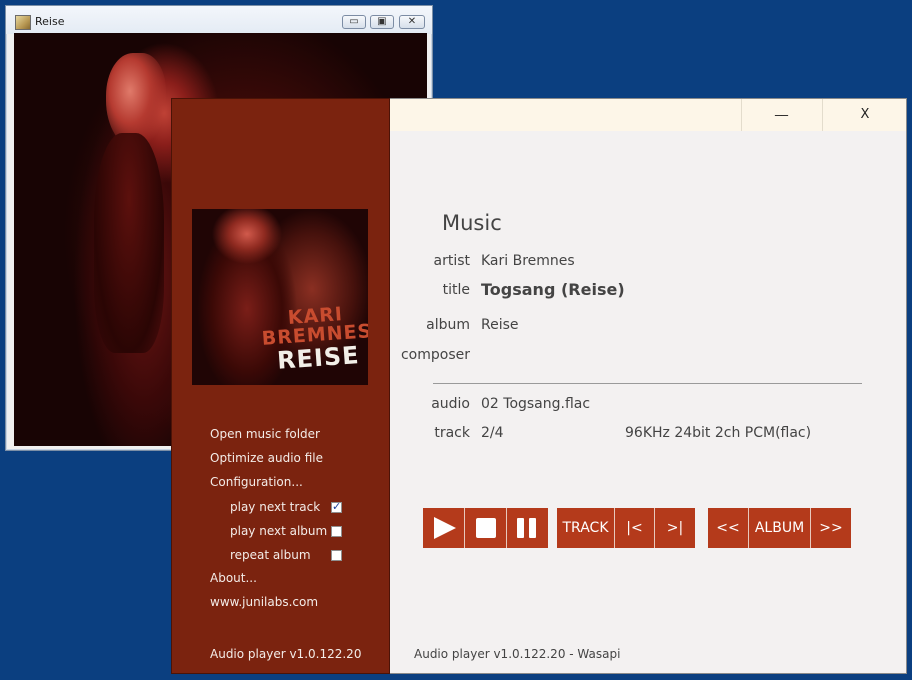 Image resolution: width=912 pixels, height=680 pixels. I want to click on track-label: track, so click(452, 433).